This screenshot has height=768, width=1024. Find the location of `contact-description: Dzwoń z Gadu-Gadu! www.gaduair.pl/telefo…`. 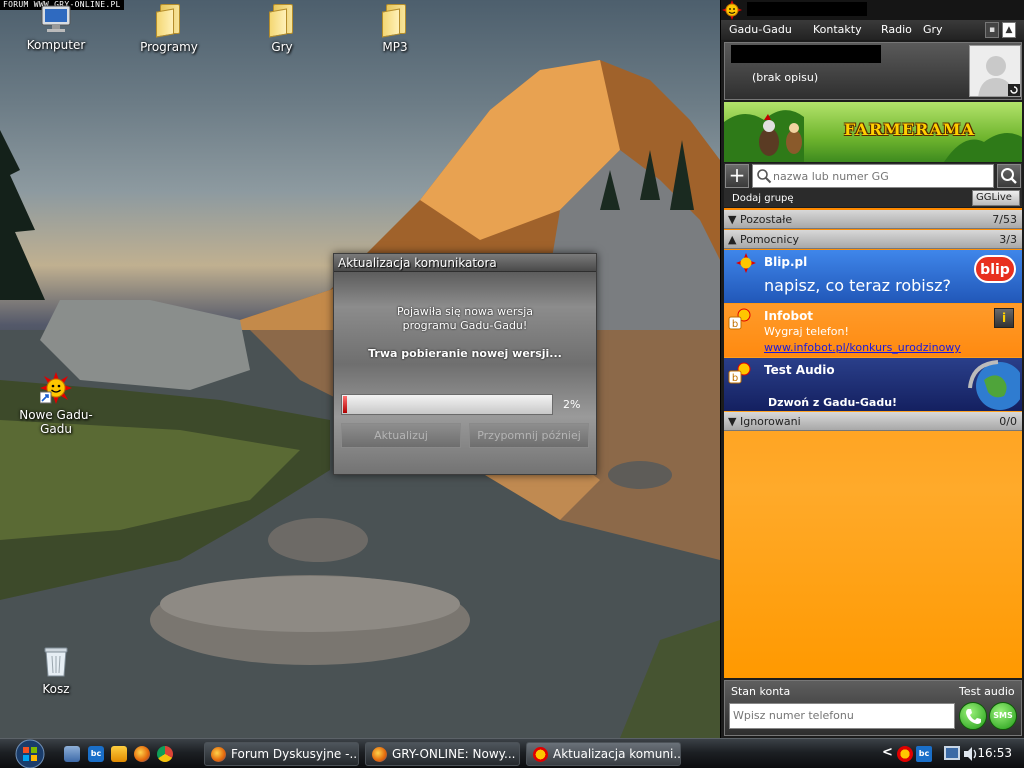

contact-description: Dzwoń z Gadu-Gadu! www.gaduair.pl/telefo… is located at coordinates (845, 403).